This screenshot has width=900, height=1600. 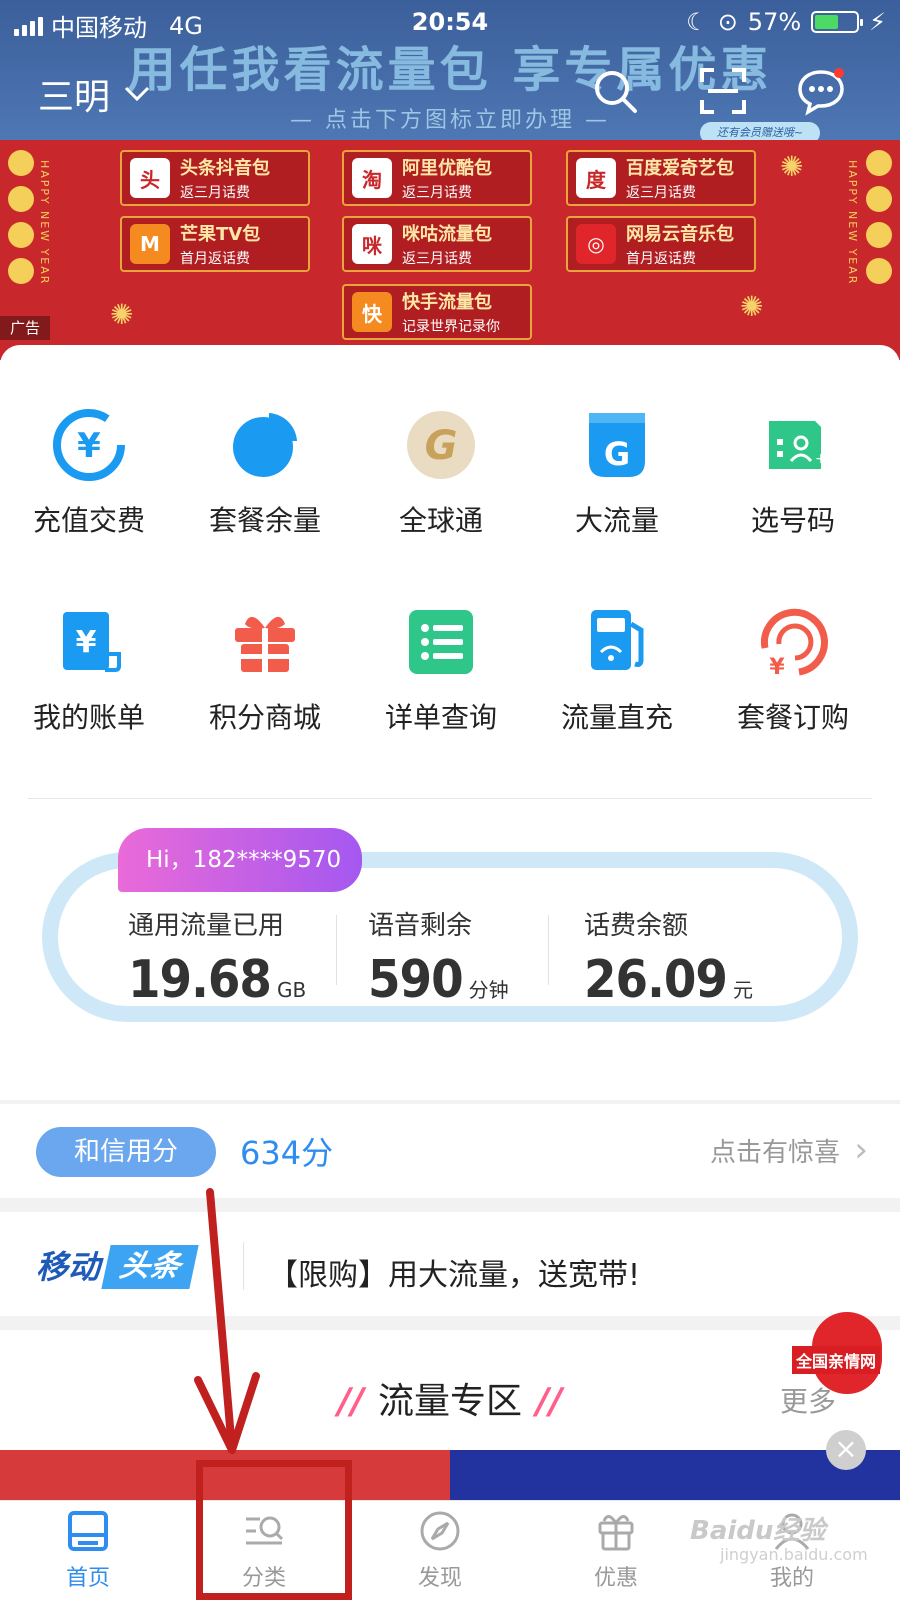 I want to click on pie-chart-icon, so click(x=265, y=445).